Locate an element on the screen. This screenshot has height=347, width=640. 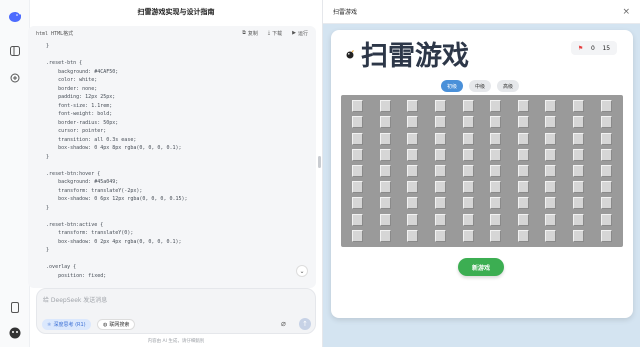
deep-think-toggle: ⚛ 深度思考 (R1) is located at coordinates (66, 324).